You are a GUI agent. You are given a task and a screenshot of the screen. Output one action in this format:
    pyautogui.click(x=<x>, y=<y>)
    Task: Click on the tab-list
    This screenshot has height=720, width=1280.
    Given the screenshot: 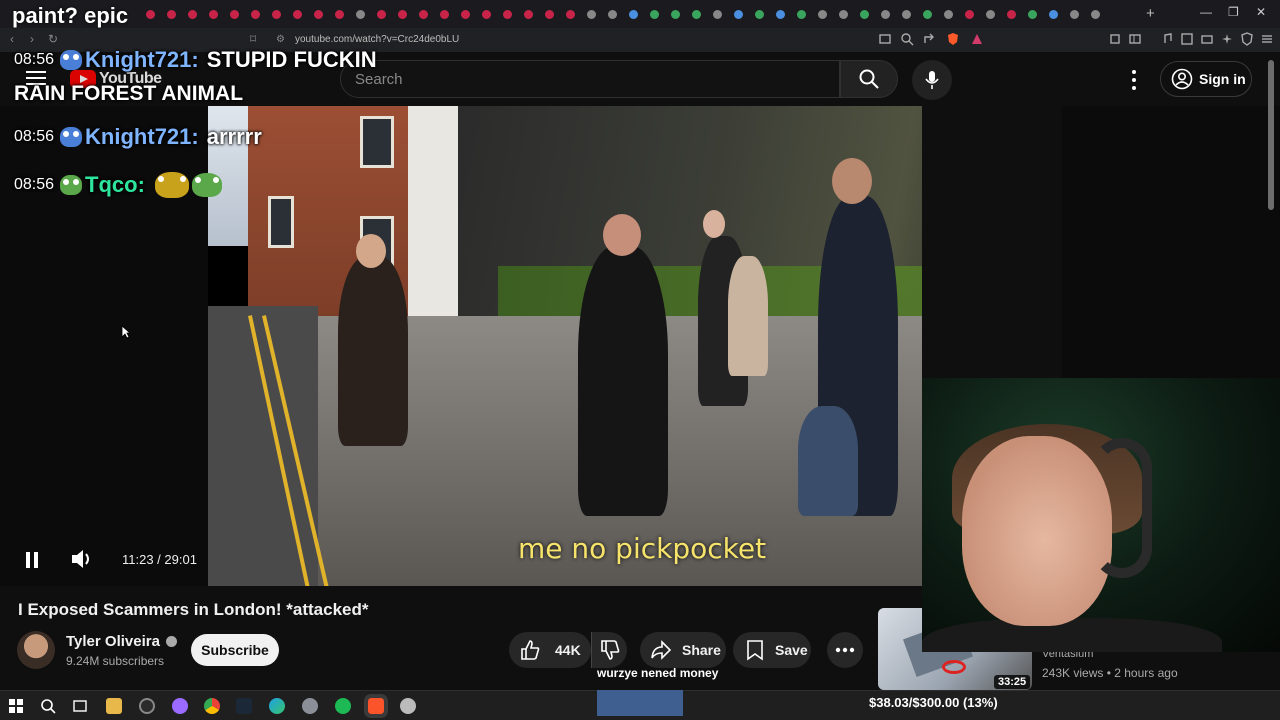 What is the action you would take?
    pyautogui.click(x=645, y=14)
    